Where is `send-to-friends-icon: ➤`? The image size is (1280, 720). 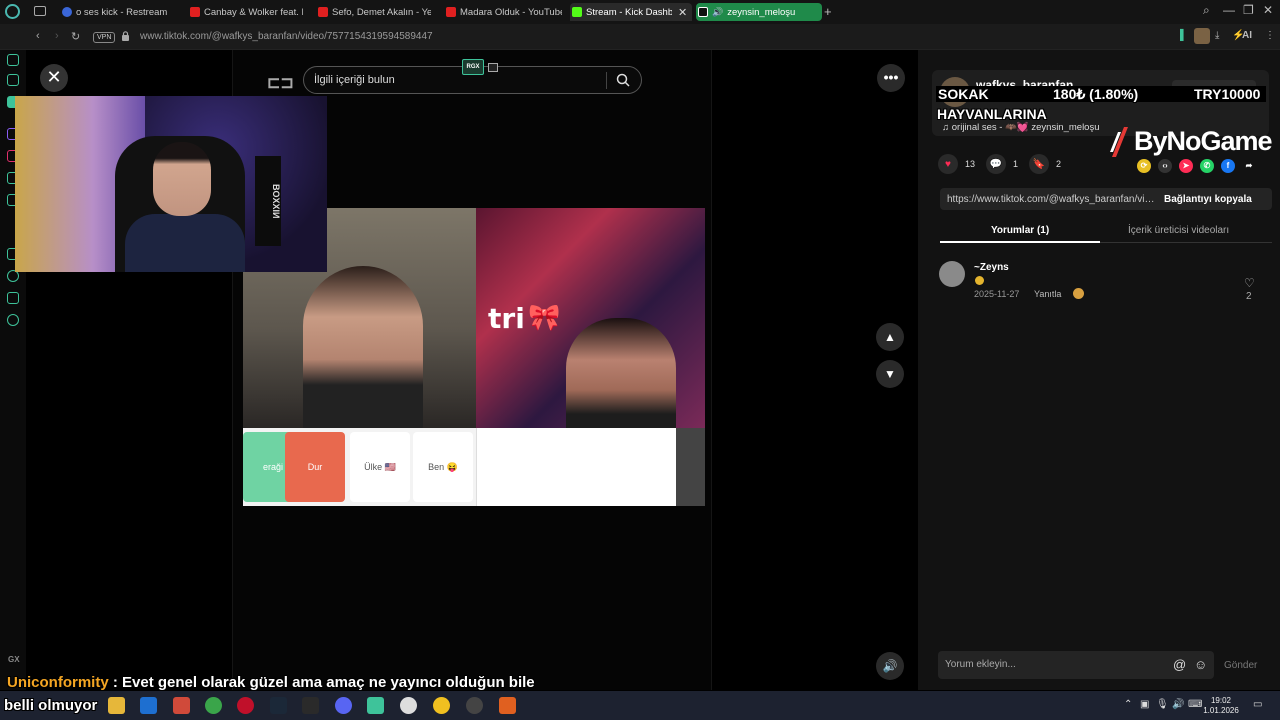 send-to-friends-icon: ➤ is located at coordinates (1186, 166).